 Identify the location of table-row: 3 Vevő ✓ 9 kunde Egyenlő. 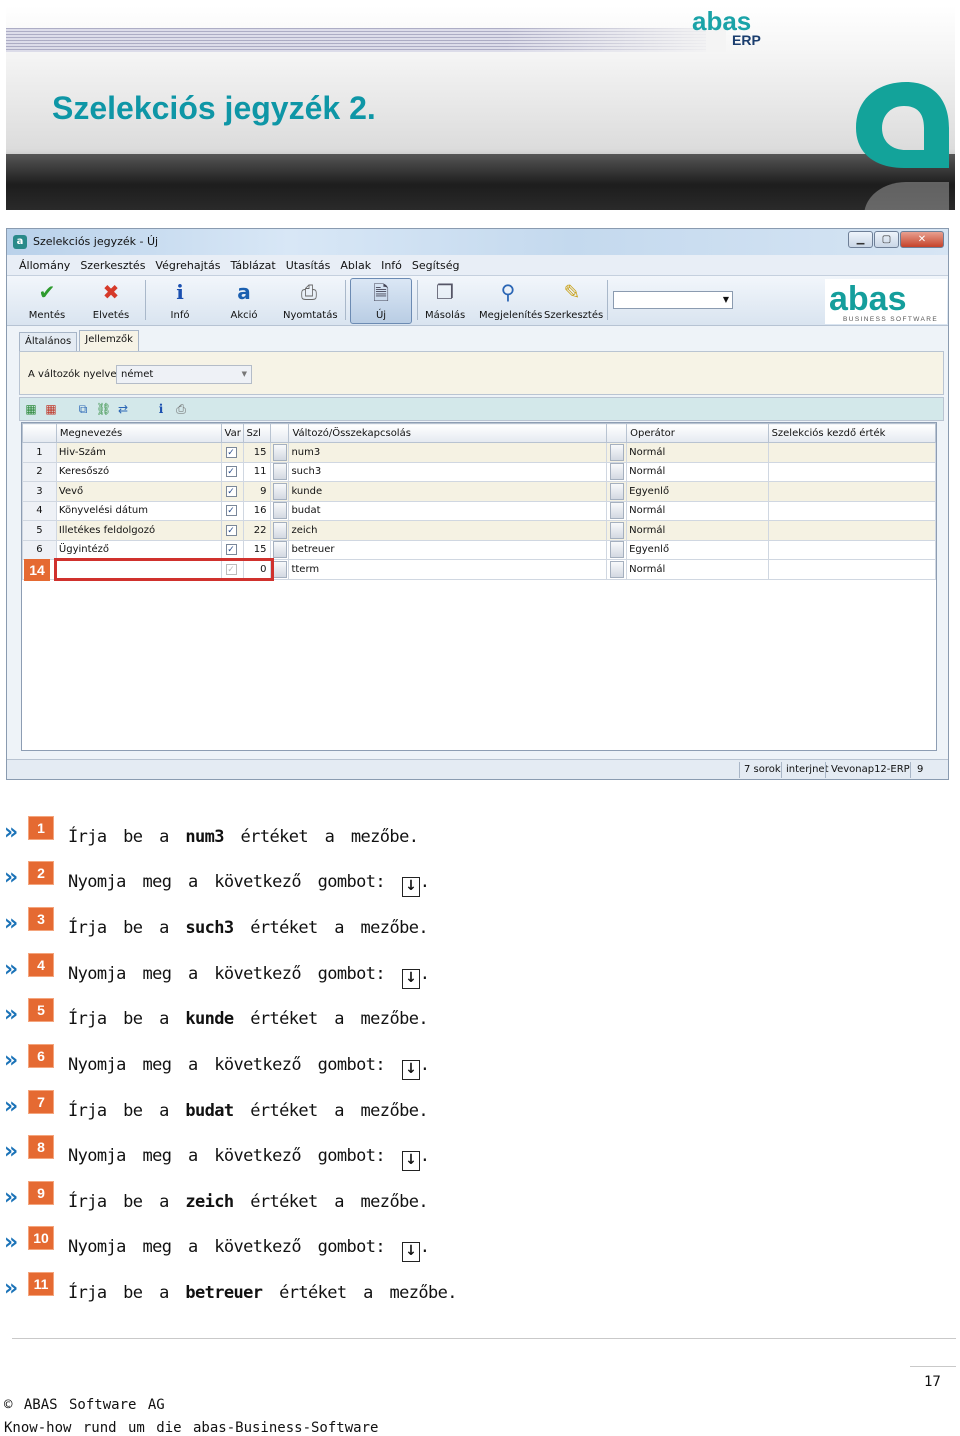
(479, 491).